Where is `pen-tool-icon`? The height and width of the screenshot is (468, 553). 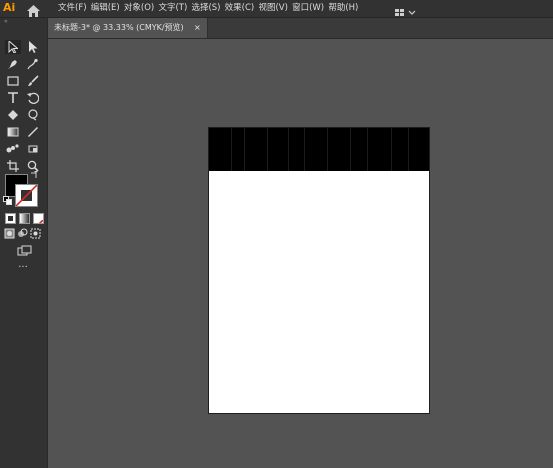 pen-tool-icon is located at coordinates (13, 64).